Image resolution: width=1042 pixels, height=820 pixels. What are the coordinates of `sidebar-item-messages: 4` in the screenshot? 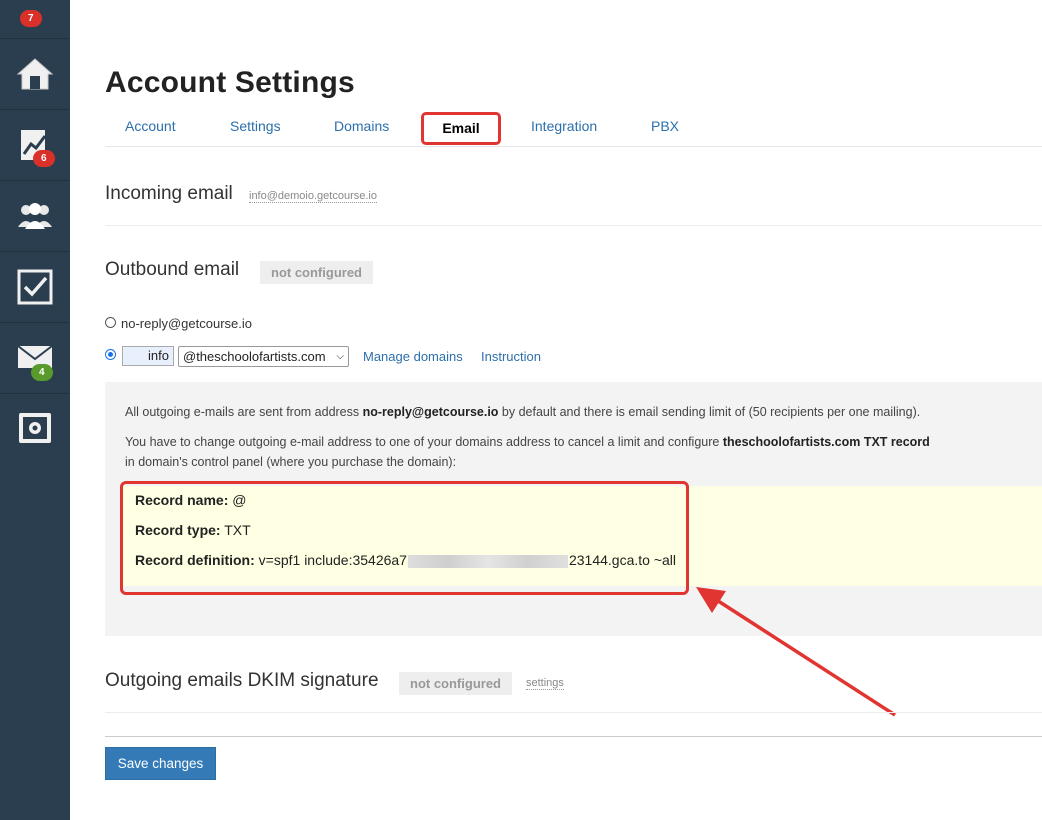 It's located at (35, 358).